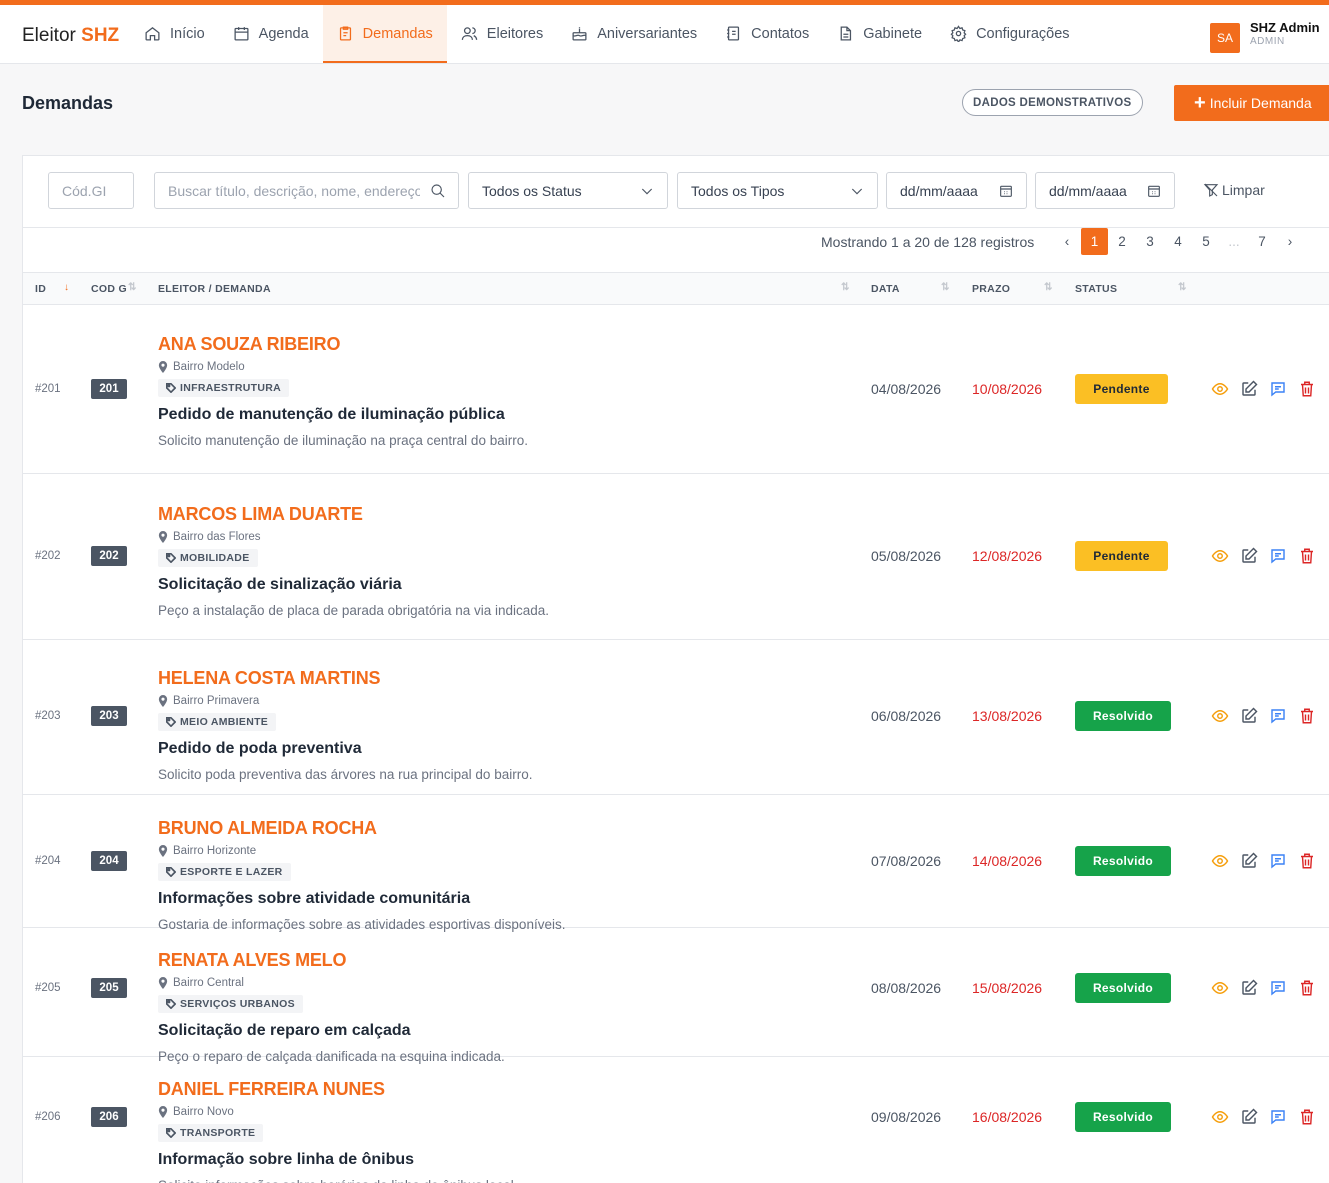 Image resolution: width=1329 pixels, height=1183 pixels. I want to click on voter-name: RENATA ALVES MELO, so click(331, 960).